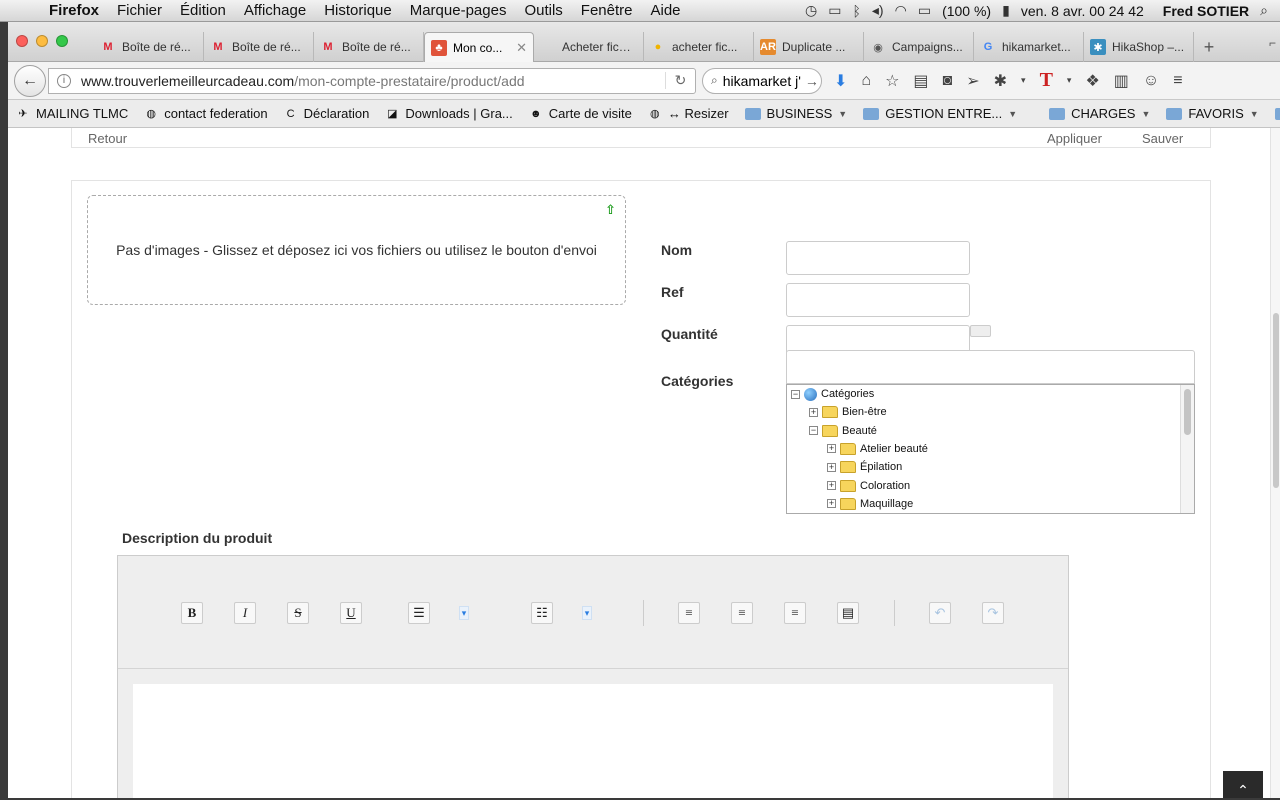 This screenshot has width=1280, height=800. I want to click on battery-icon: ▭, so click(924, 10).